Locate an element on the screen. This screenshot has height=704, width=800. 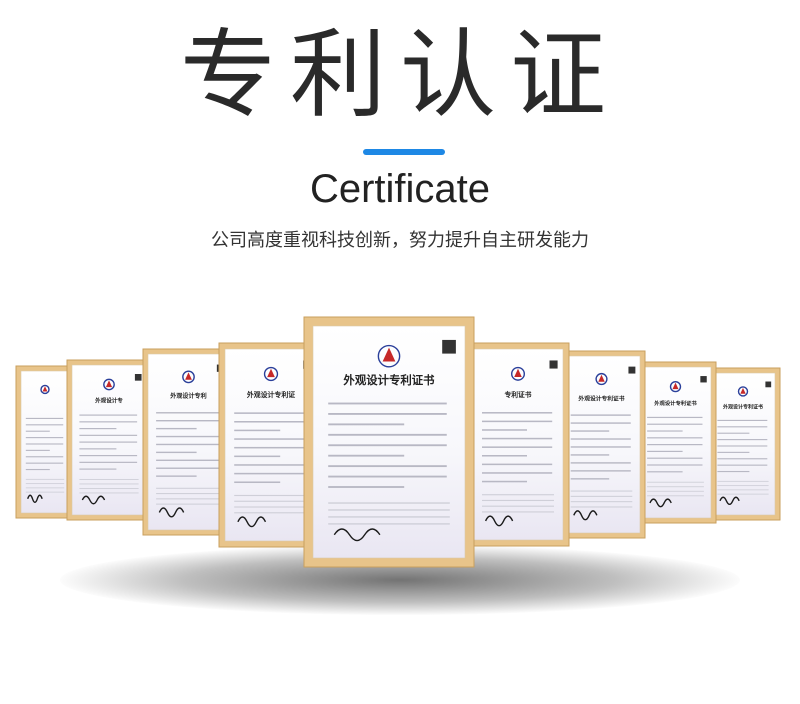
certificate-title: 外观设计专 is located at coordinates (108, 401).